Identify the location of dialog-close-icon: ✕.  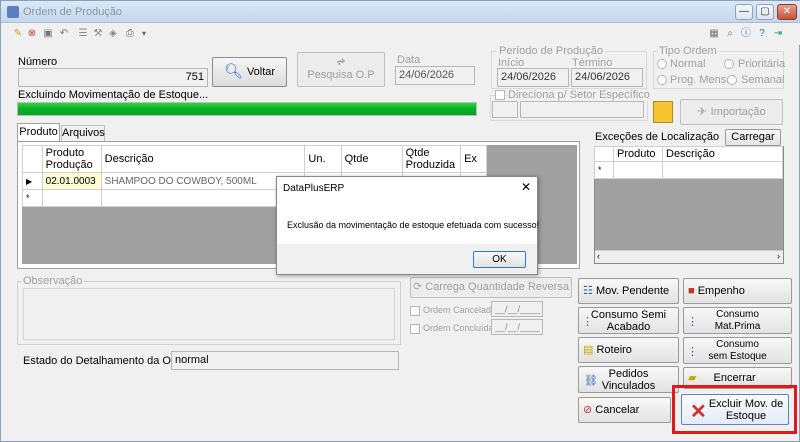
(526, 187).